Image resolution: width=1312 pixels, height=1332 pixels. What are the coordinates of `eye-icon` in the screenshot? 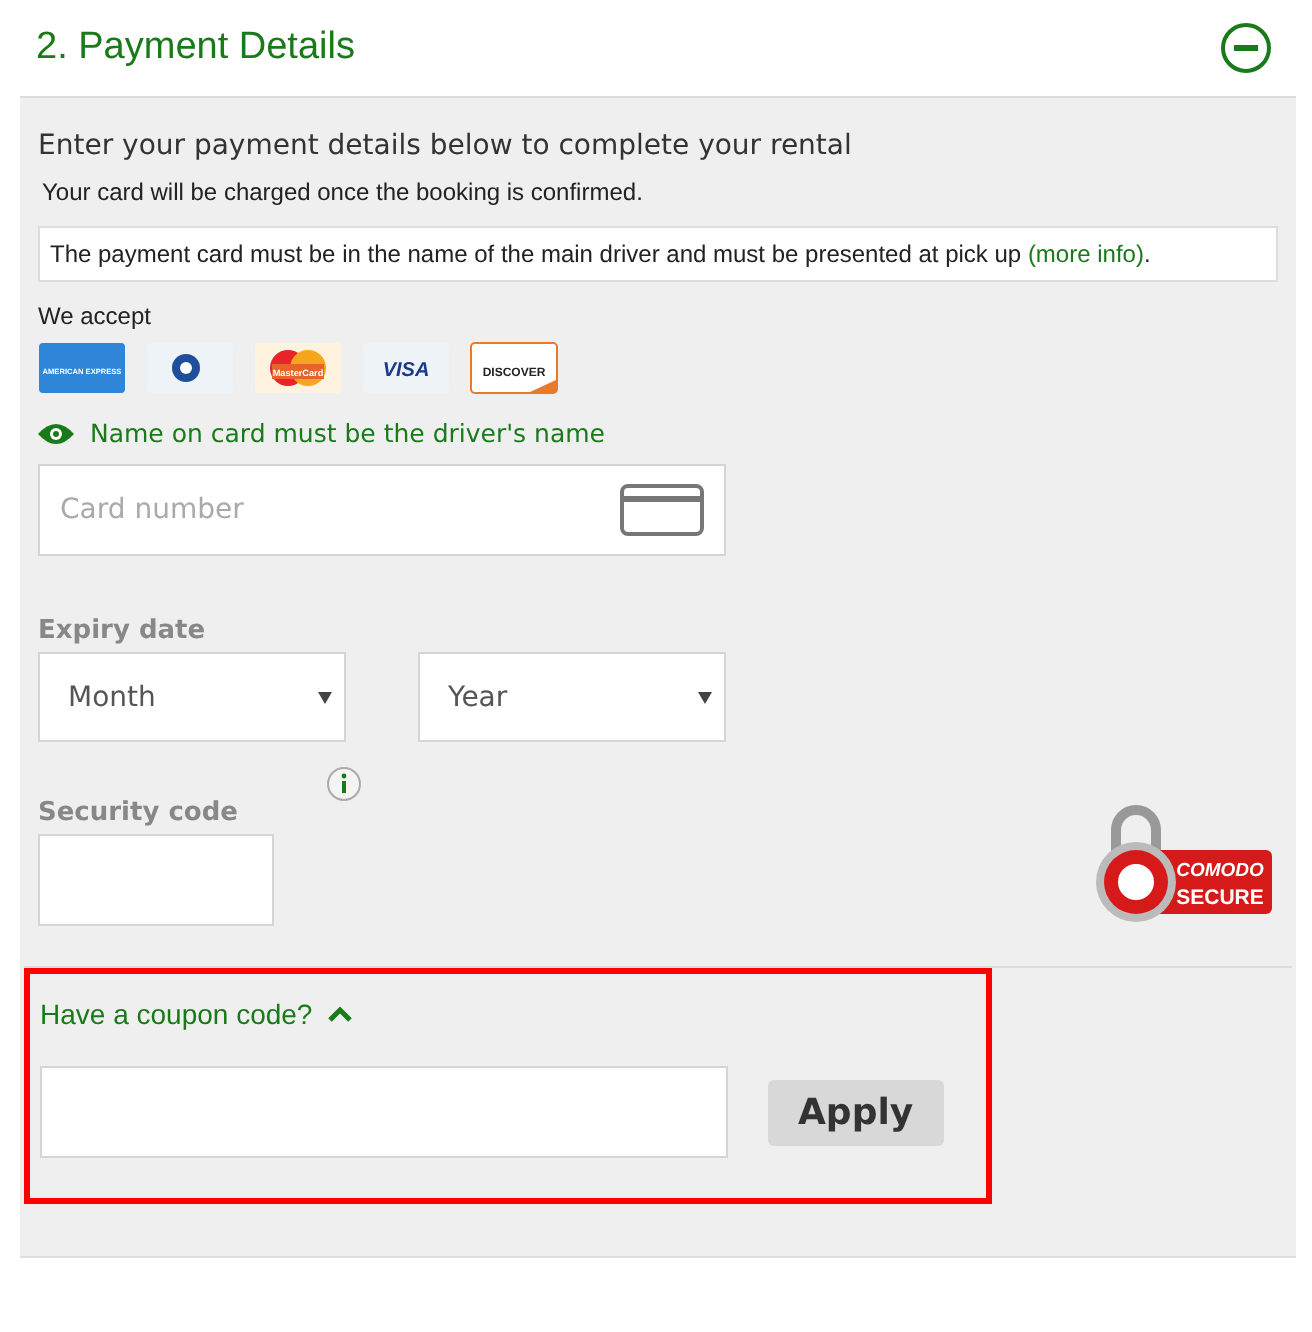 It's located at (56, 433).